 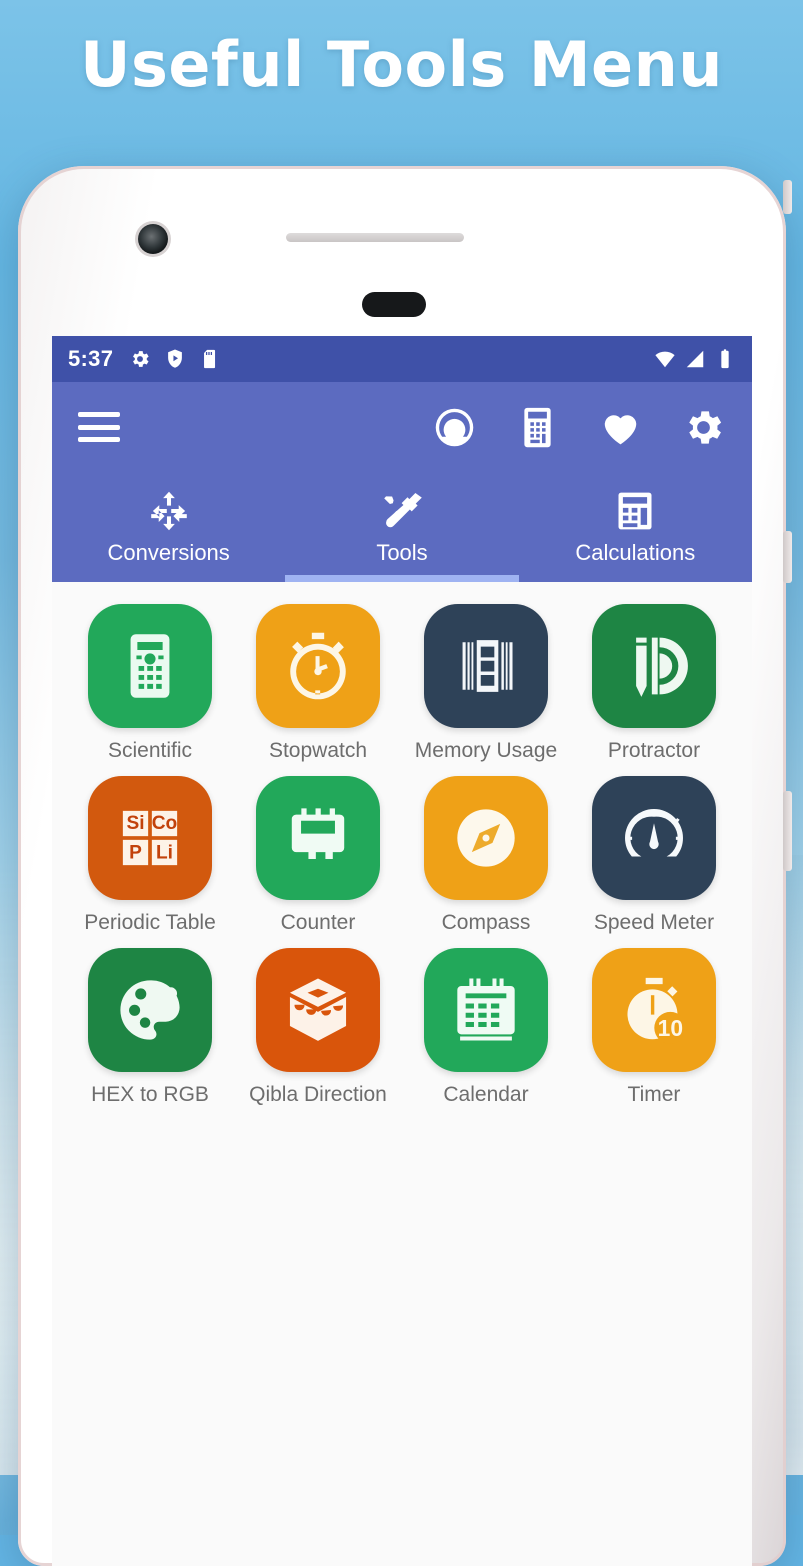 What do you see at coordinates (318, 923) in the screenshot?
I see `tool-label: Counter` at bounding box center [318, 923].